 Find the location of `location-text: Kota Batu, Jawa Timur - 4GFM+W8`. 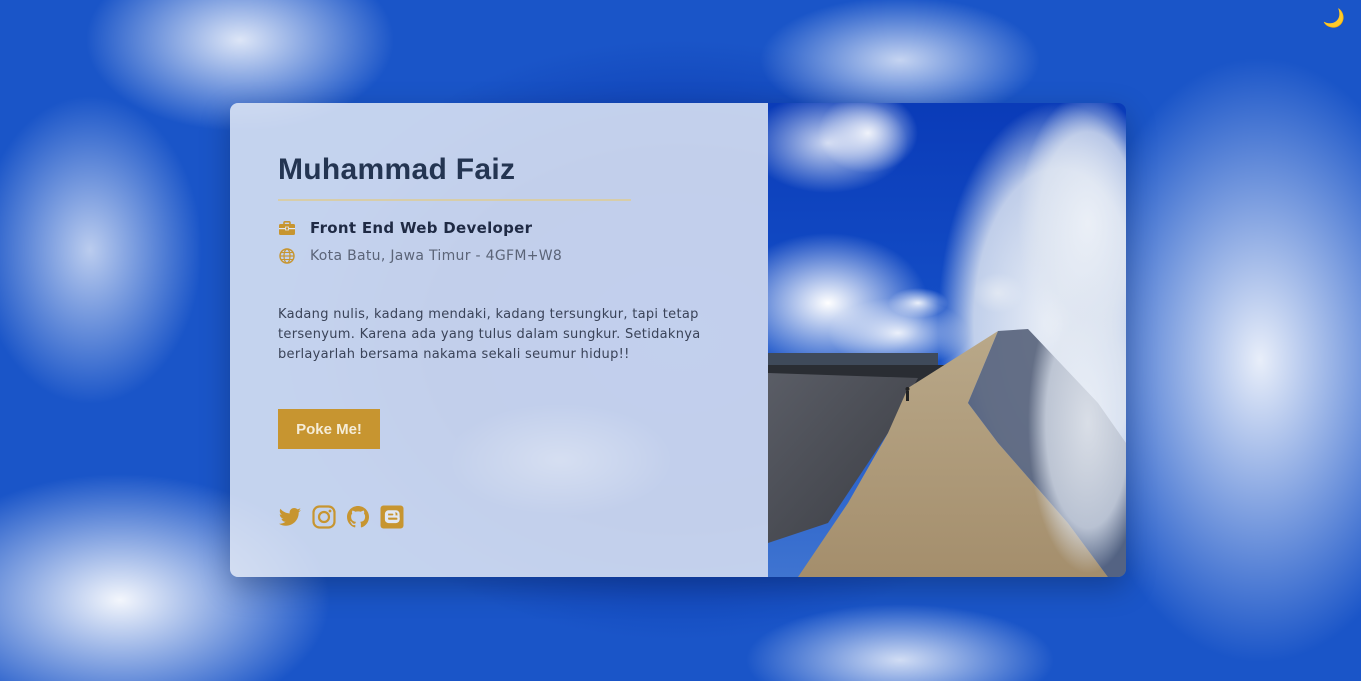

location-text: Kota Batu, Jawa Timur - 4GFM+W8 is located at coordinates (436, 256).